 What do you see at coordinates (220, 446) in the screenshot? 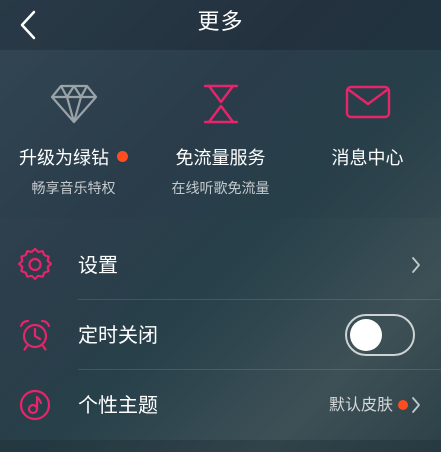
I see `bottom-edge` at bounding box center [220, 446].